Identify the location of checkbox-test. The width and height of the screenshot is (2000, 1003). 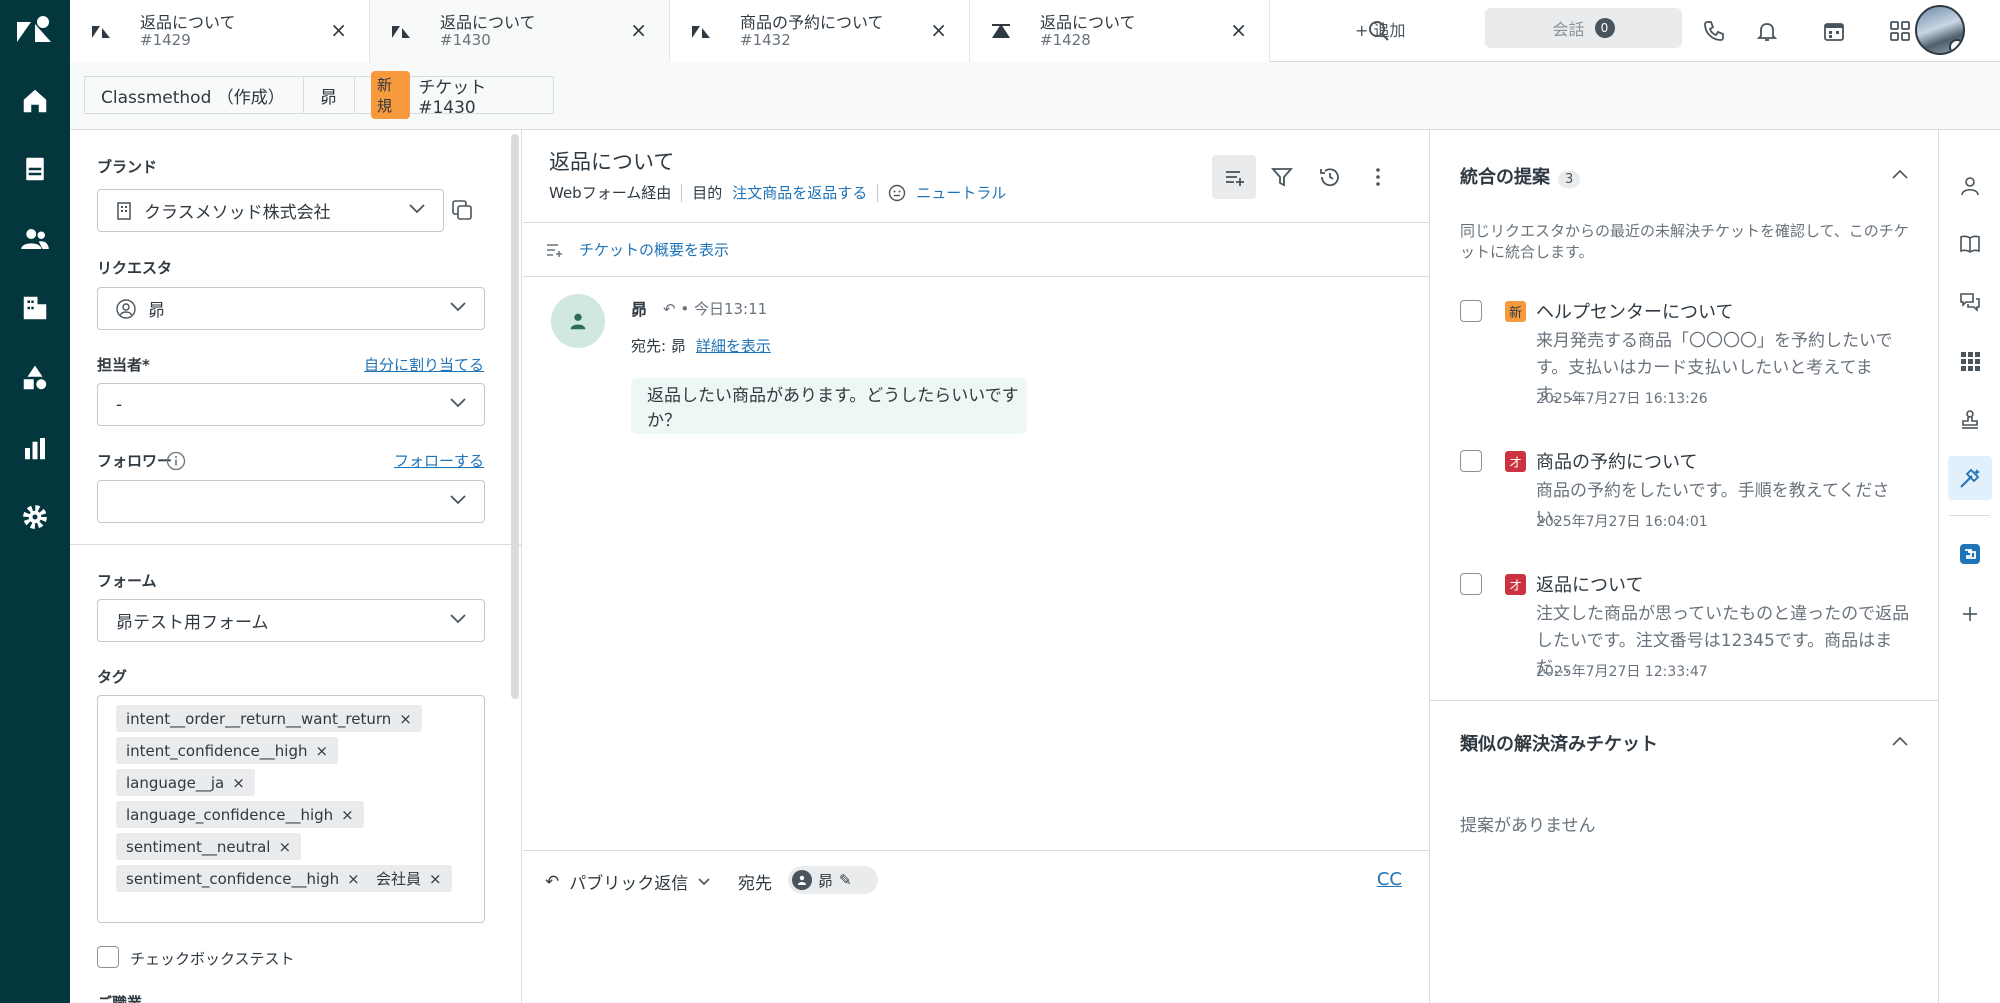
(108, 957).